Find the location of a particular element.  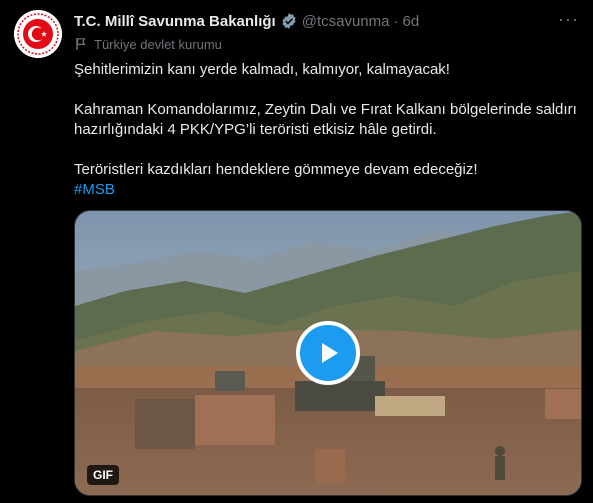

author-handle: @tcsavunma is located at coordinates (346, 21).